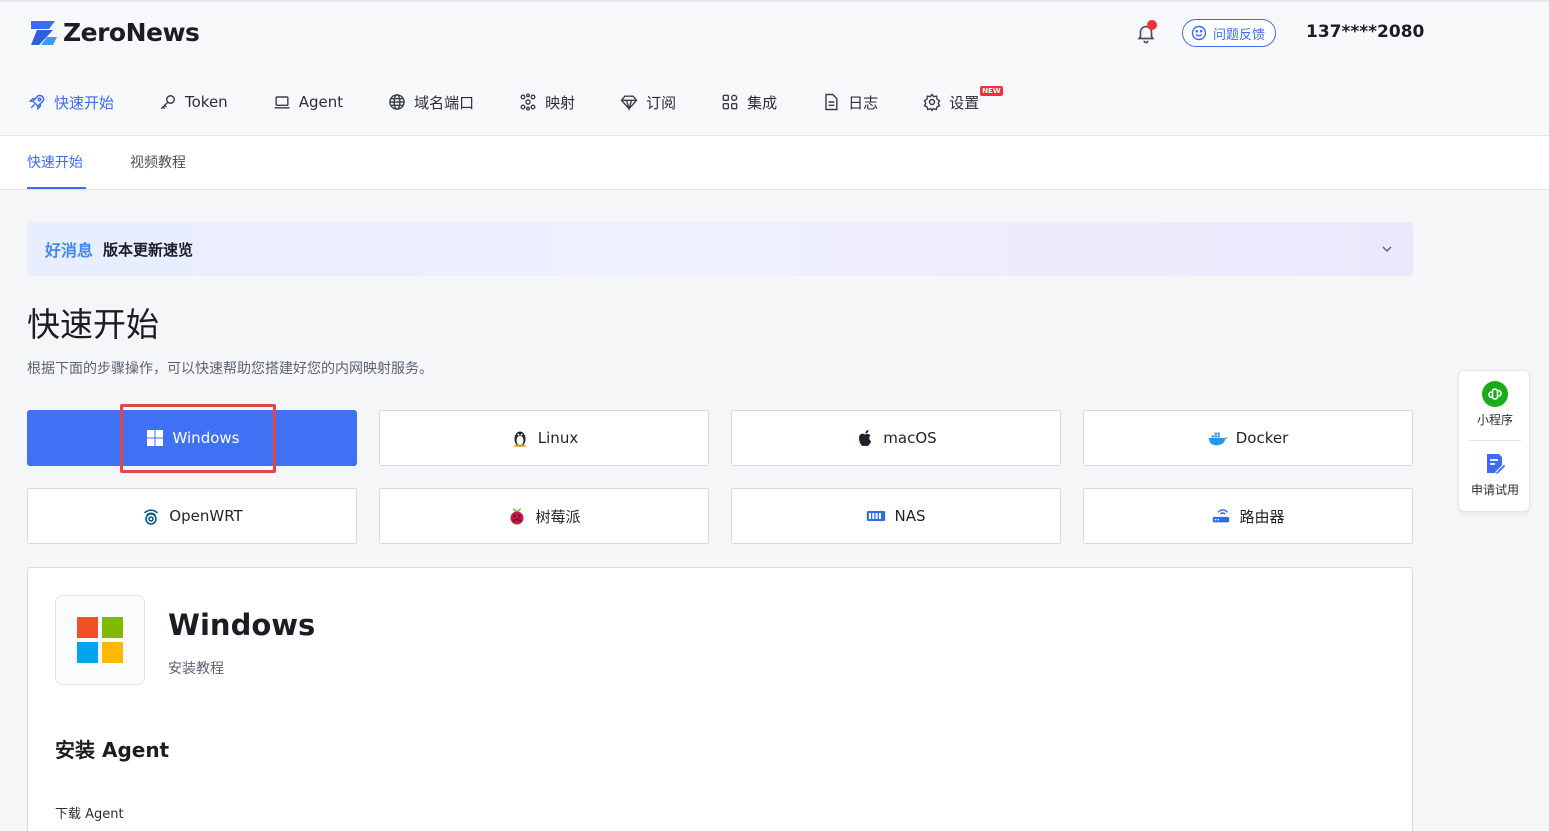 The width and height of the screenshot is (1549, 831). I want to click on tab-video-tutorial: 视频教程, so click(158, 162).